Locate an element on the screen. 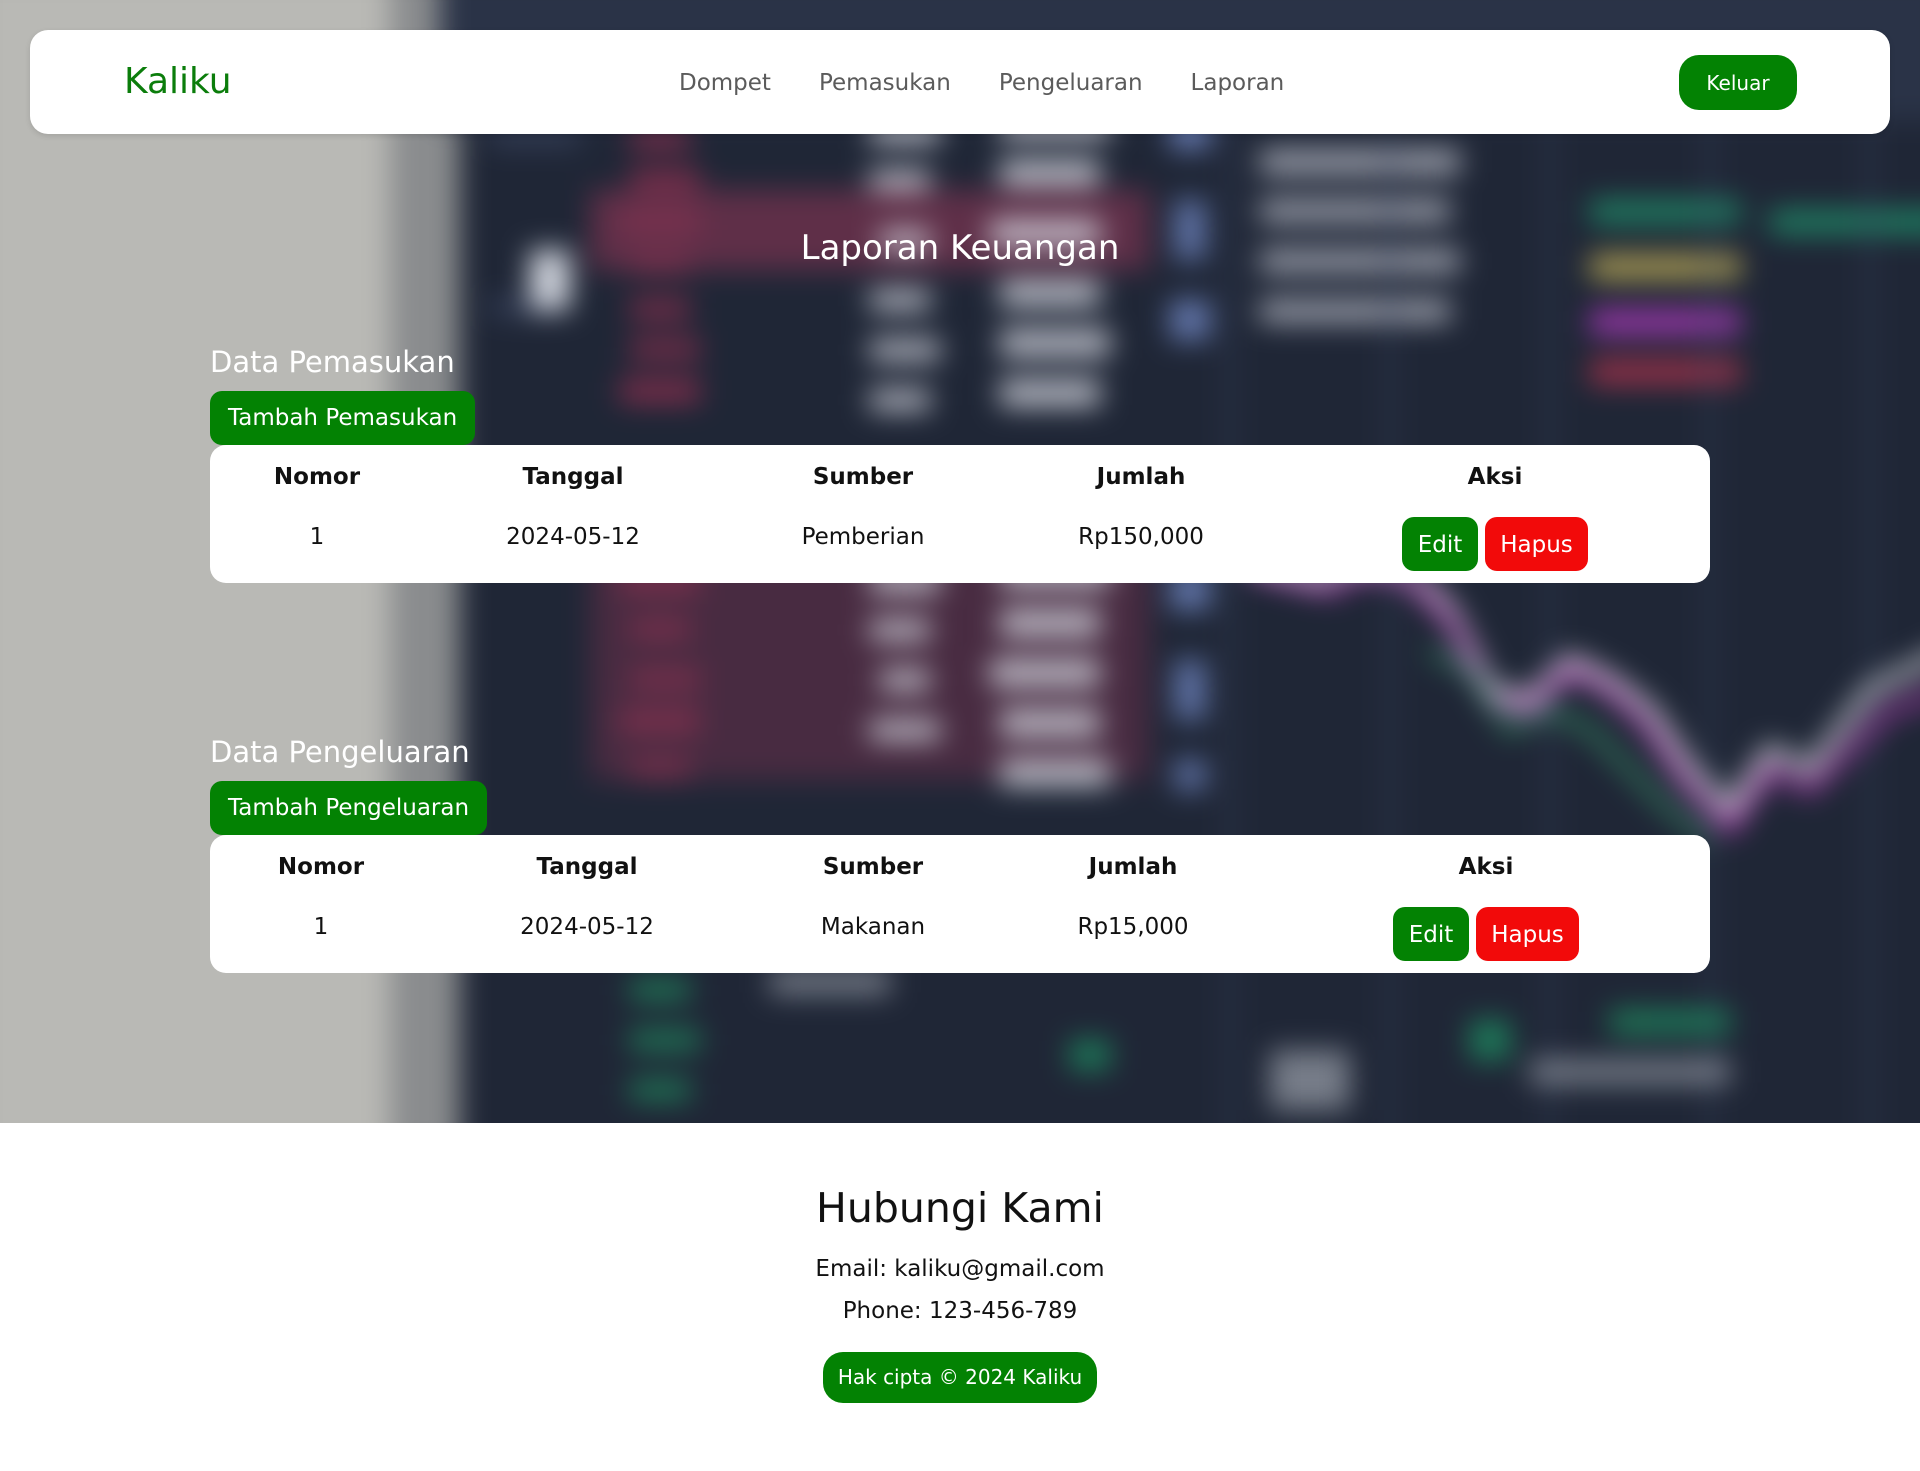  contact-phone: Phone: 123-456-789 is located at coordinates (960, 1311).